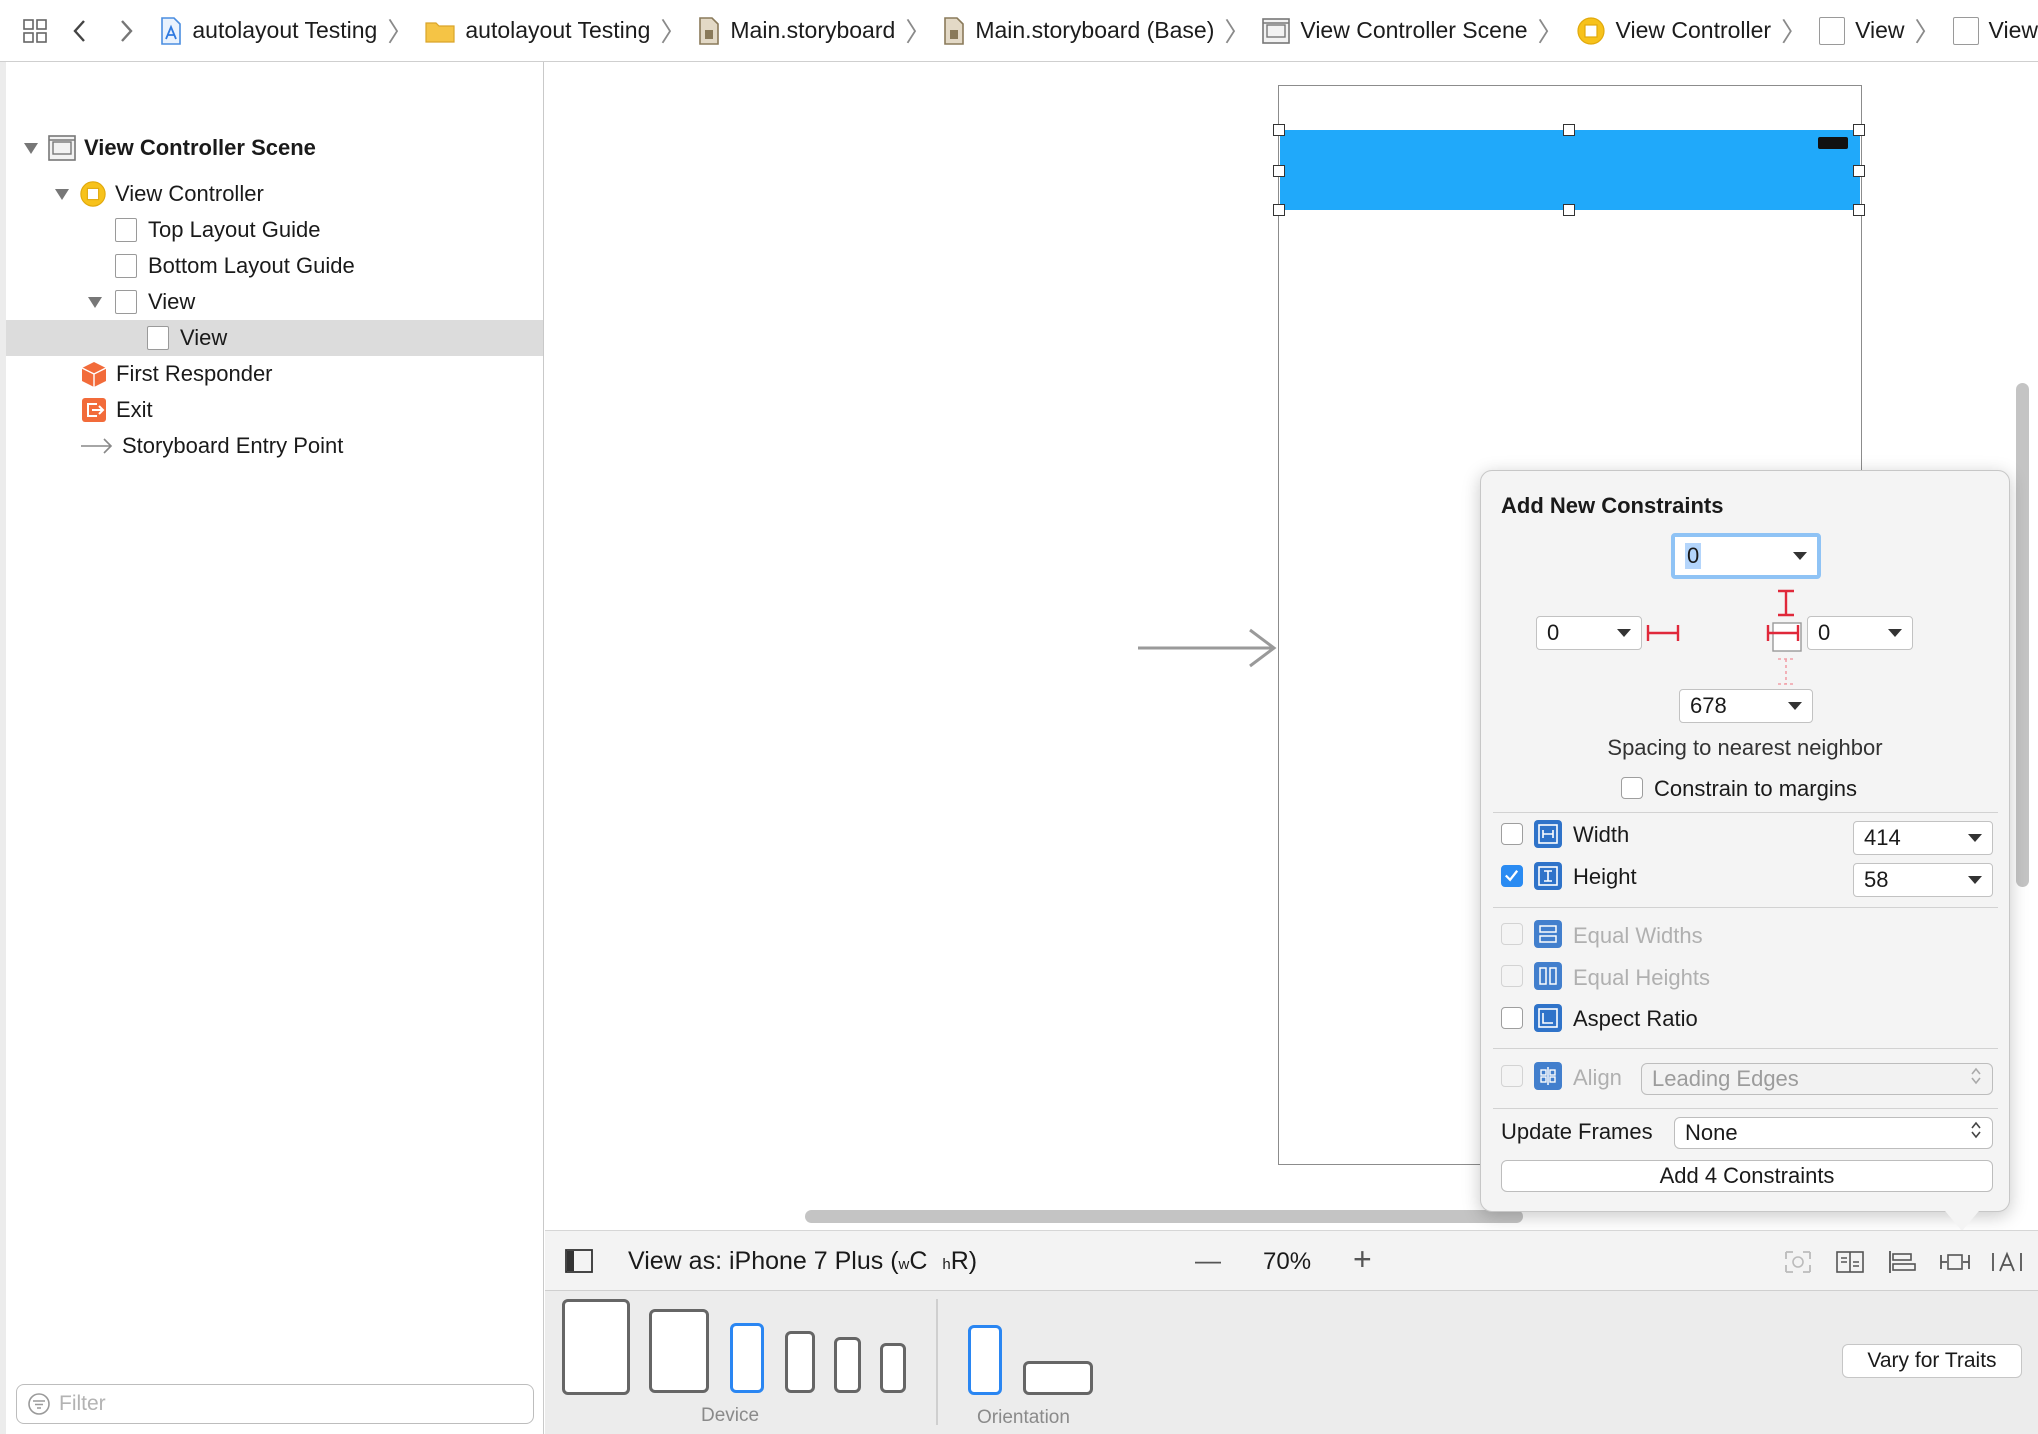 The width and height of the screenshot is (2038, 1434). I want to click on right-spacing-value: 0, so click(1824, 632).